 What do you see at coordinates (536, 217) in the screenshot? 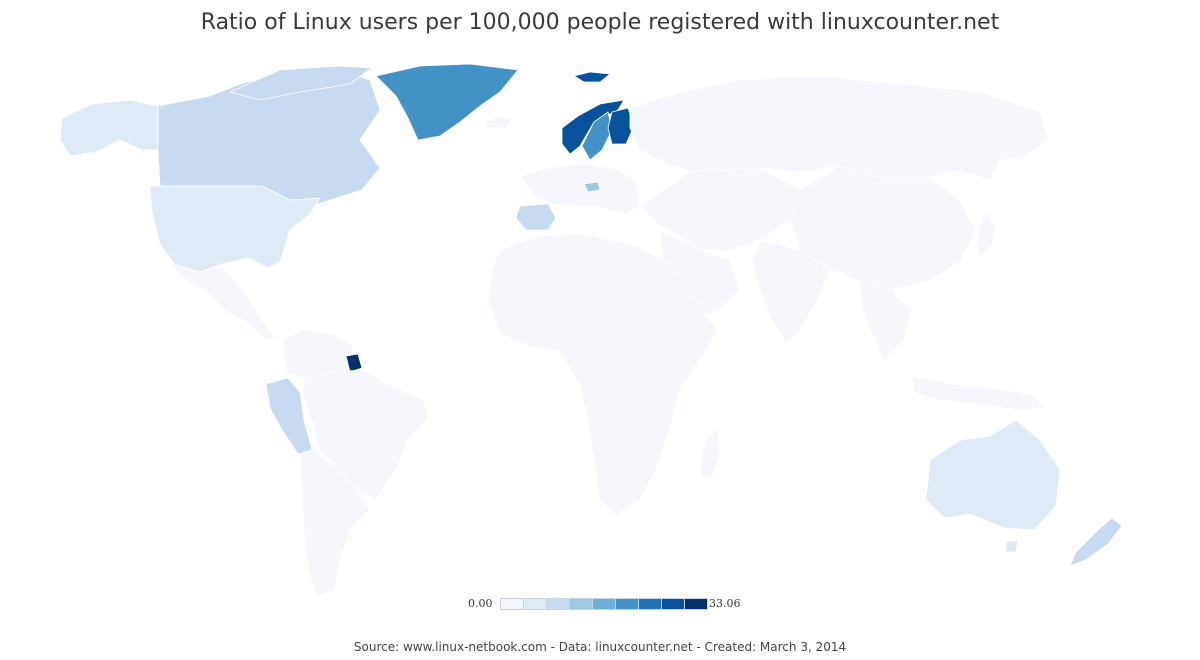
I see `region-spain` at bounding box center [536, 217].